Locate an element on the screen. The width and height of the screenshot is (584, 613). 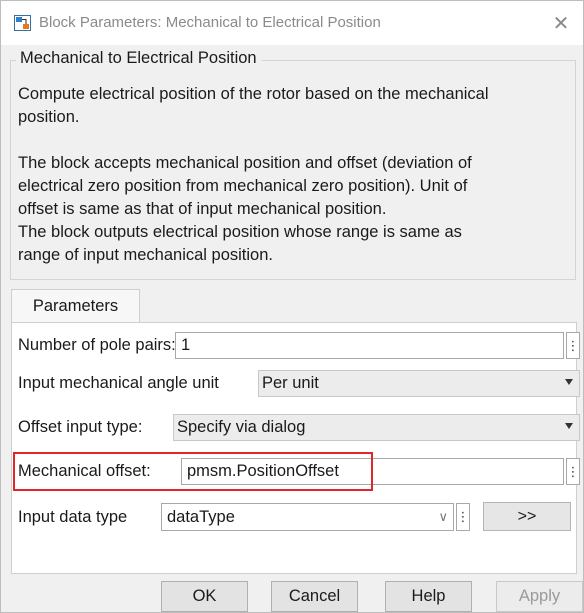
offset-type-label: Offset input type: is located at coordinates (80, 427).